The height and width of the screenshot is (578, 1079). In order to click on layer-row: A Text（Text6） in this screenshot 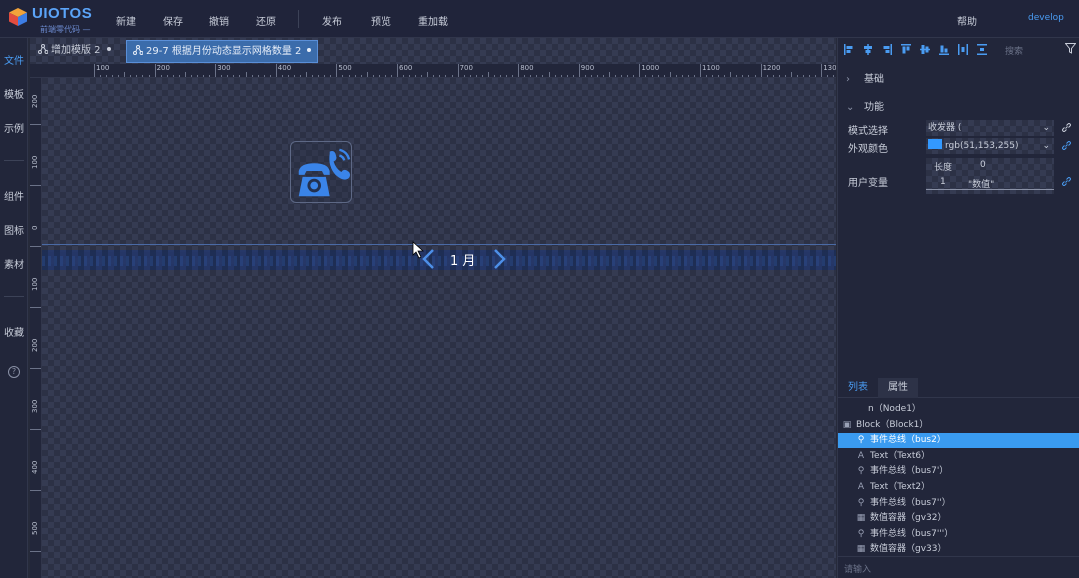, I will do `click(958, 456)`.